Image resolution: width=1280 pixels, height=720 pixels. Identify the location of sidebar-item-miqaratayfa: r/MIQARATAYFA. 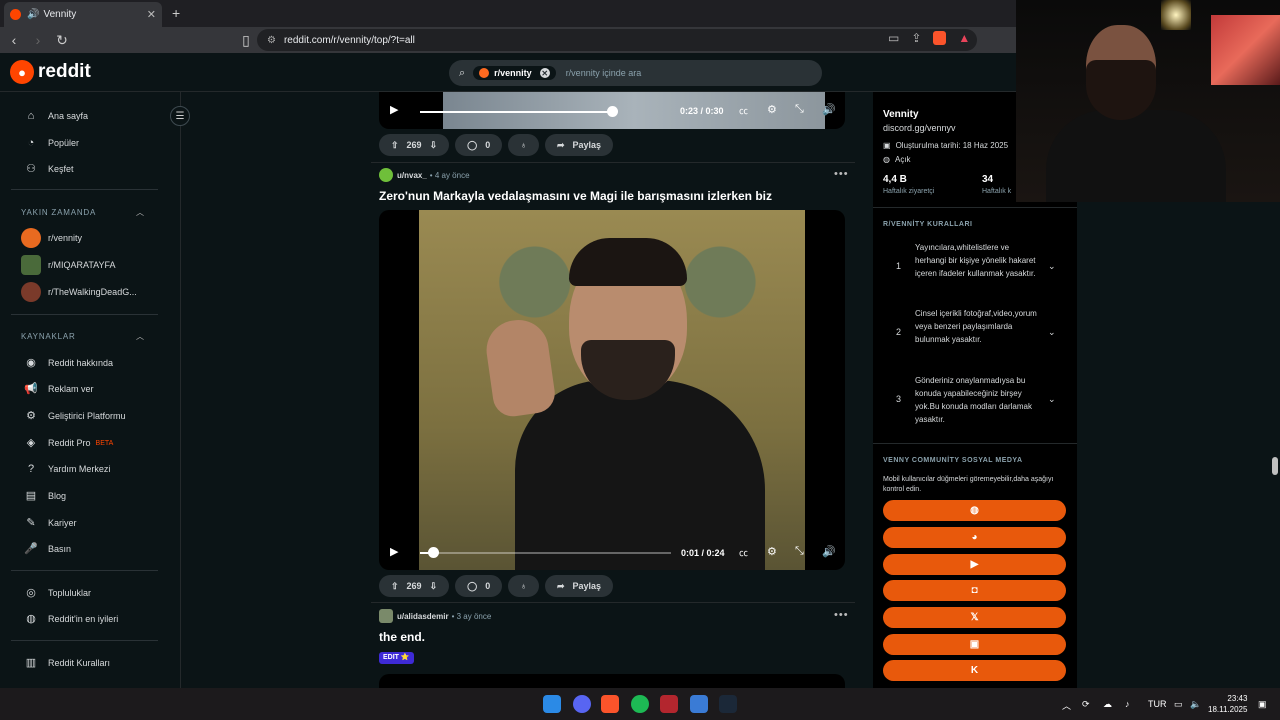
(68, 265).